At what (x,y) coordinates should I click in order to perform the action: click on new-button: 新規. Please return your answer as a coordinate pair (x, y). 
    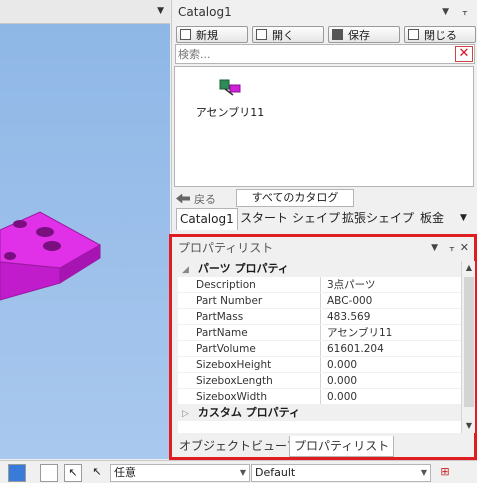
    Looking at the image, I should click on (212, 34).